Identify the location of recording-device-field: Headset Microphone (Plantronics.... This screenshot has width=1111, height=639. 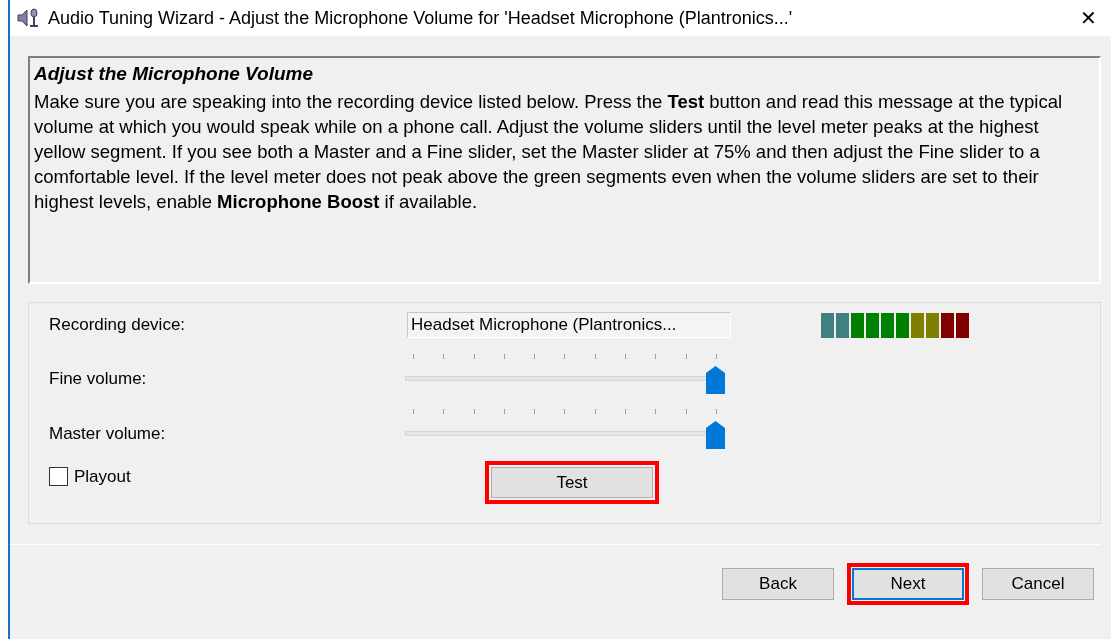
(569, 325).